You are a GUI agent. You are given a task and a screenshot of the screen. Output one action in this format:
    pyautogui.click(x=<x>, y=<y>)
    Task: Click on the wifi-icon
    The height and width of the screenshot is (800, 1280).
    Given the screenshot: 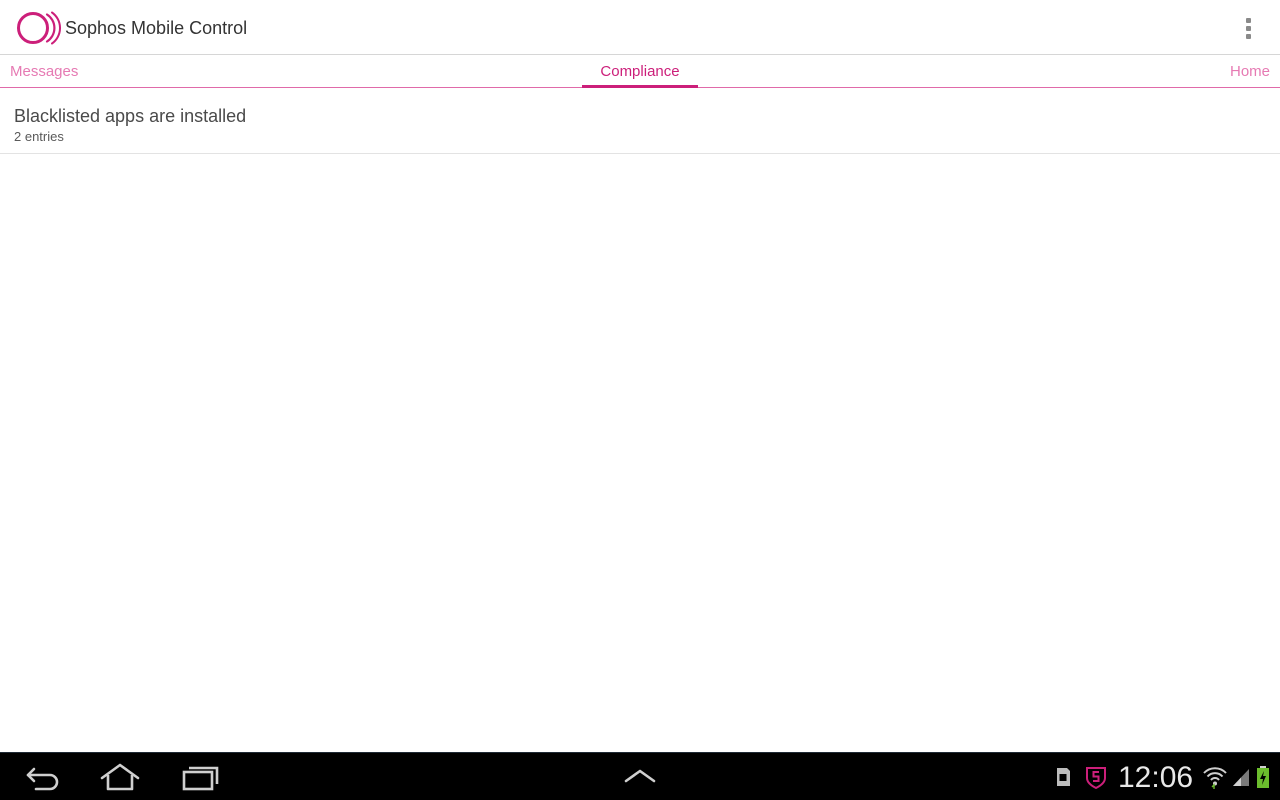 What is the action you would take?
    pyautogui.click(x=1215, y=778)
    